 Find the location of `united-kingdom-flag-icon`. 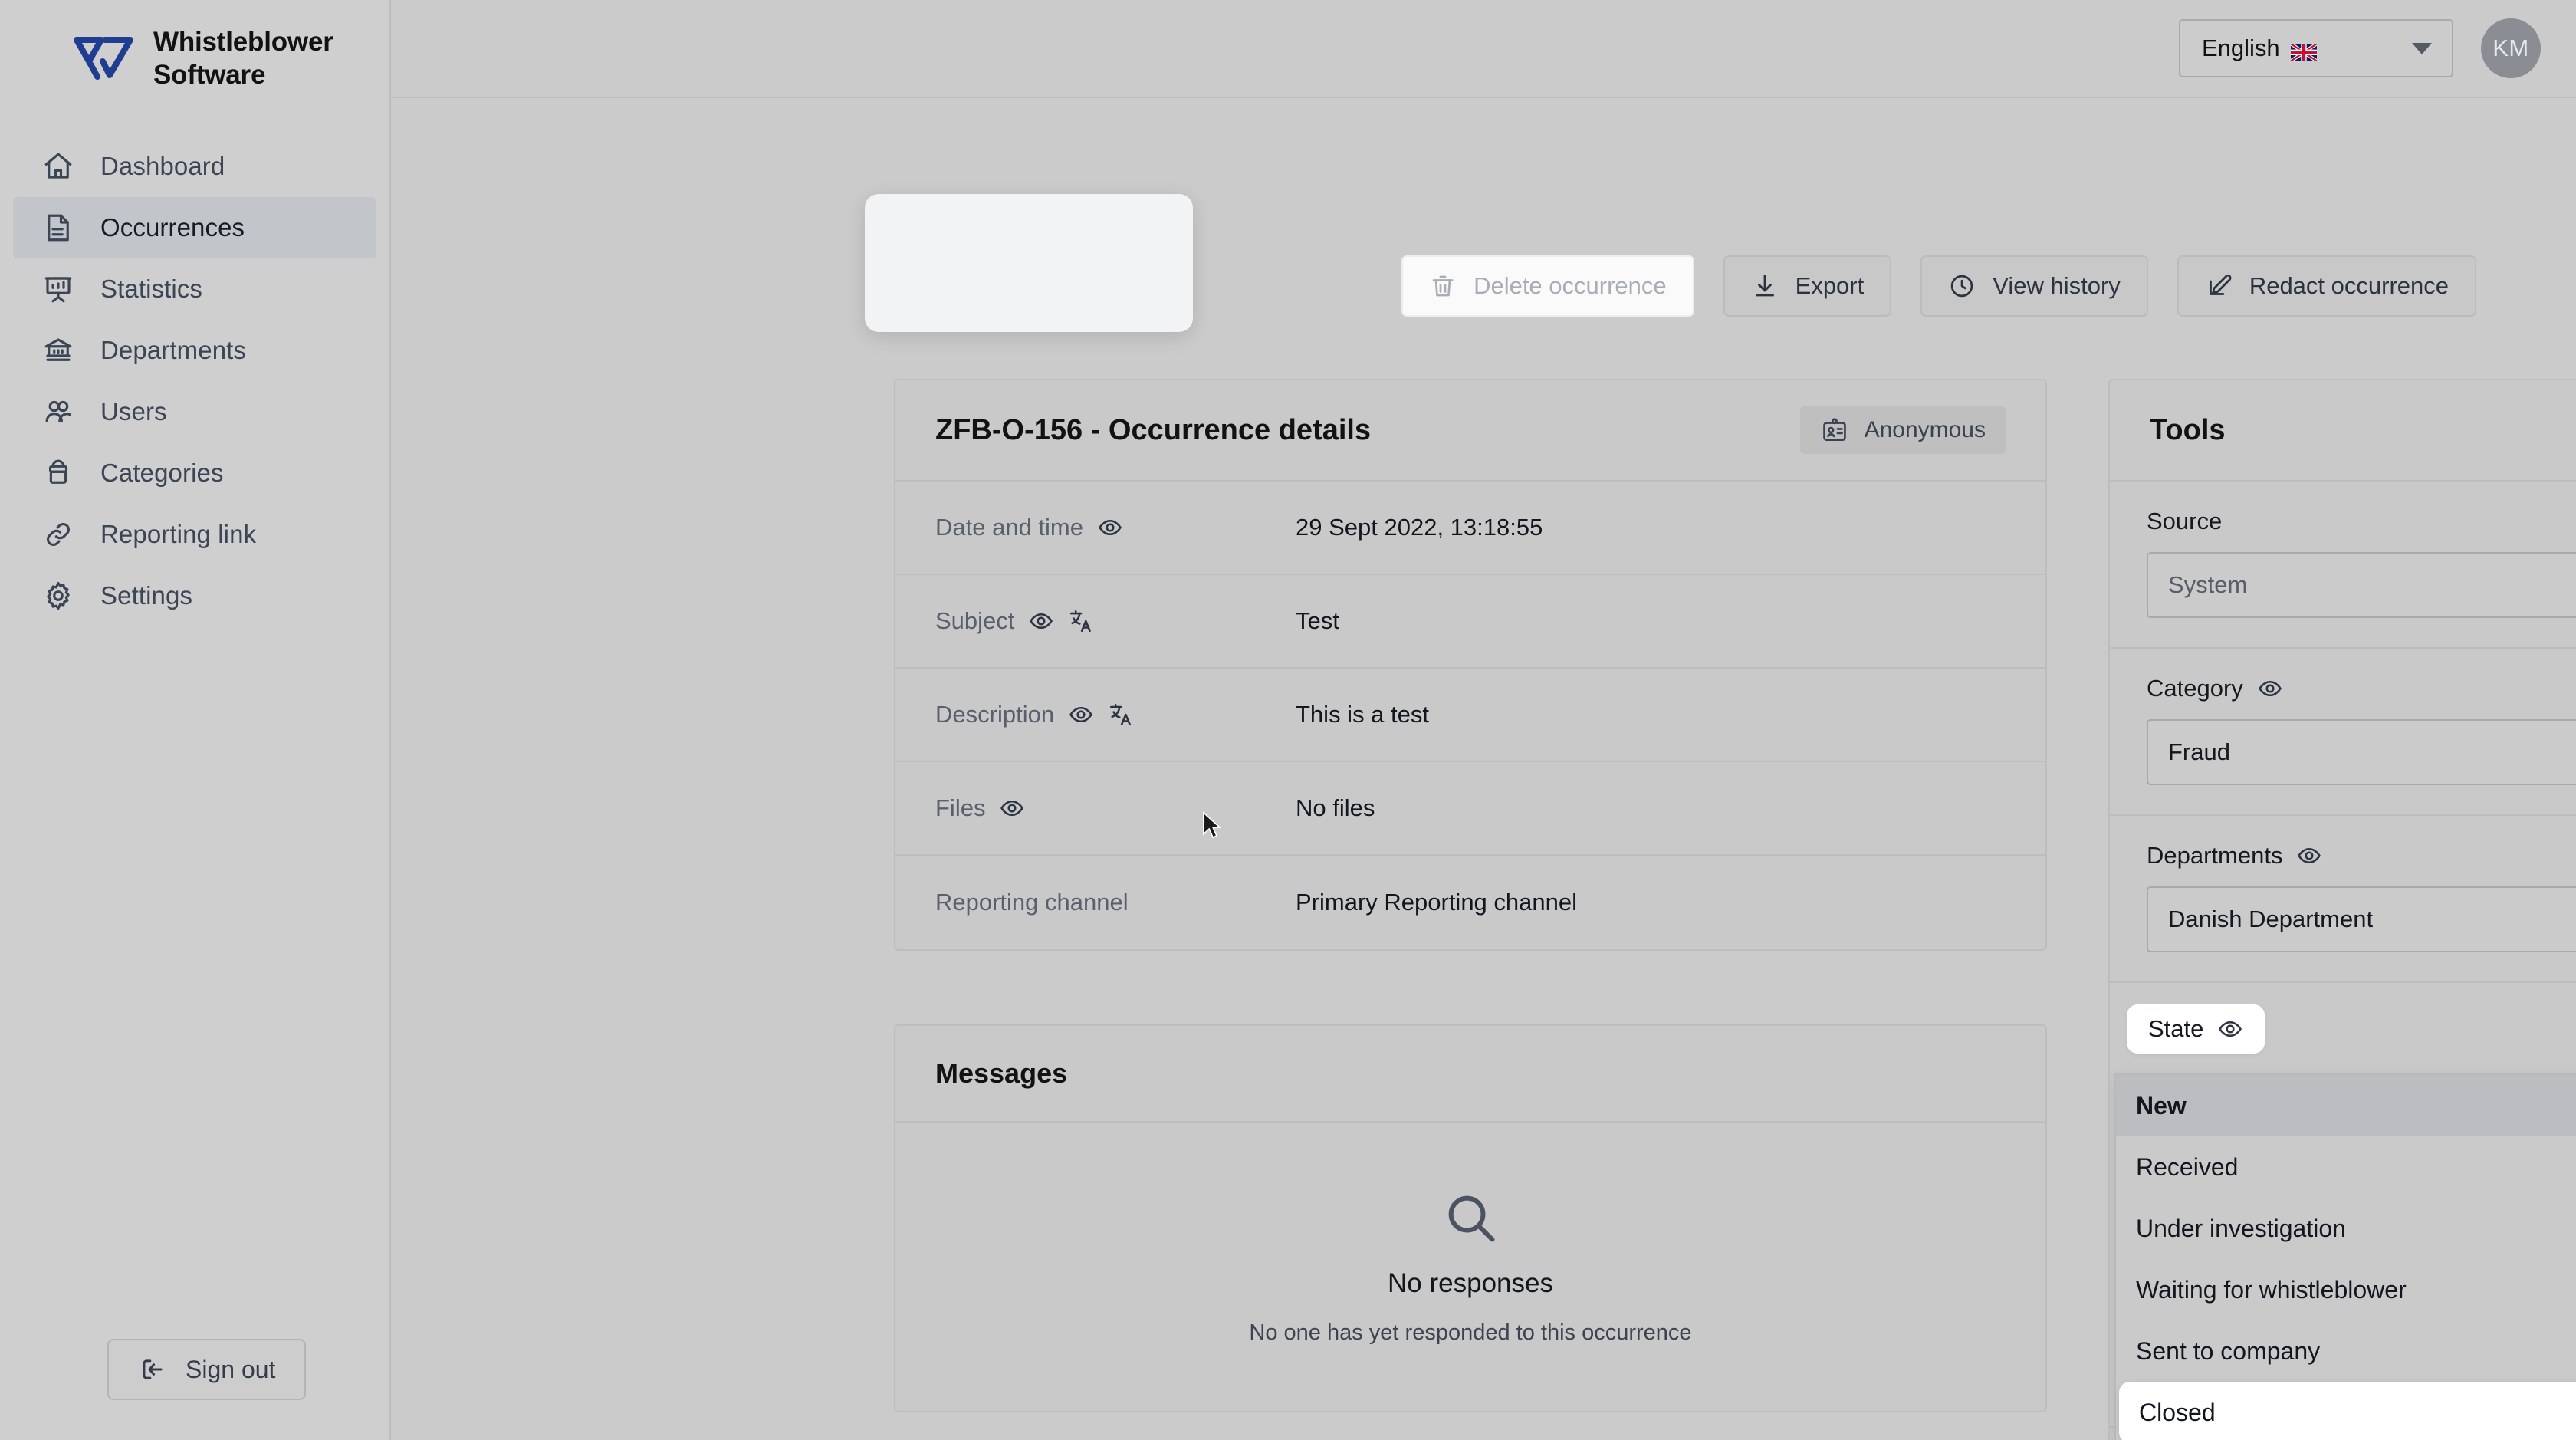

united-kingdom-flag-icon is located at coordinates (2304, 51).